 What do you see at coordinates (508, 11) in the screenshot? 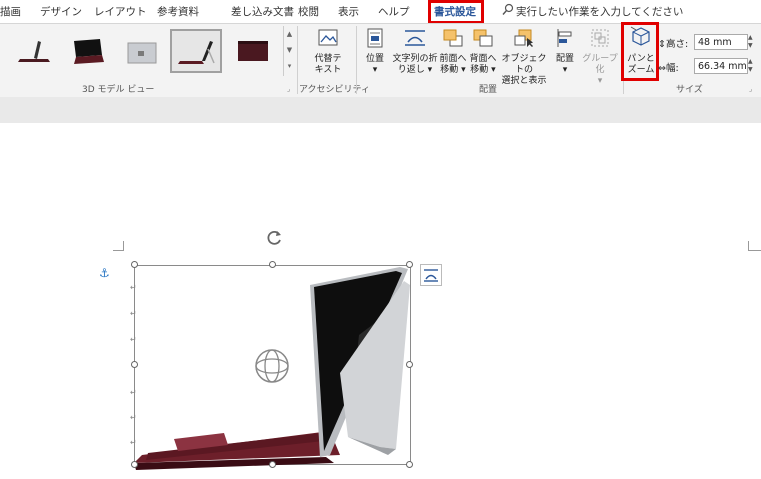
I see `search-icon` at bounding box center [508, 11].